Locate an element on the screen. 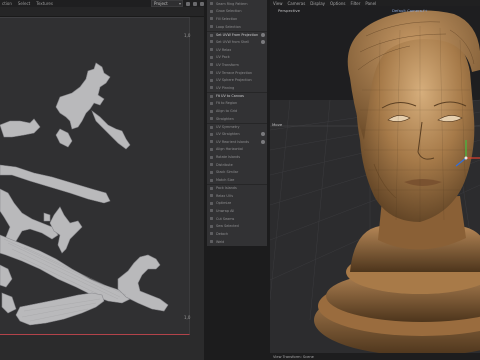 The image size is (480, 360). command-label: Align to Grid is located at coordinates (227, 111).